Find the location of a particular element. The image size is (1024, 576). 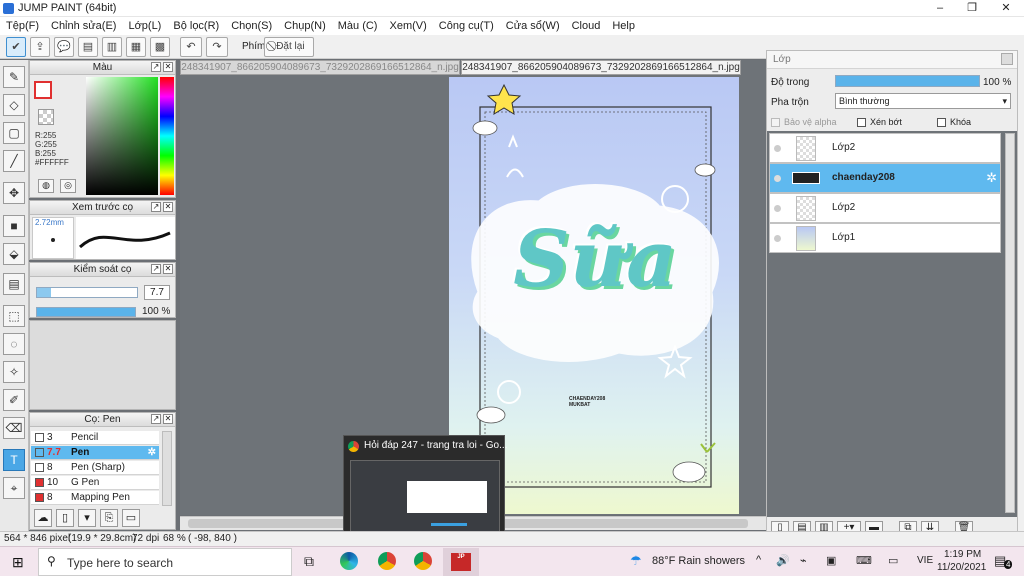

menu-edit: Chỉnh sửa(E) is located at coordinates (83, 26).